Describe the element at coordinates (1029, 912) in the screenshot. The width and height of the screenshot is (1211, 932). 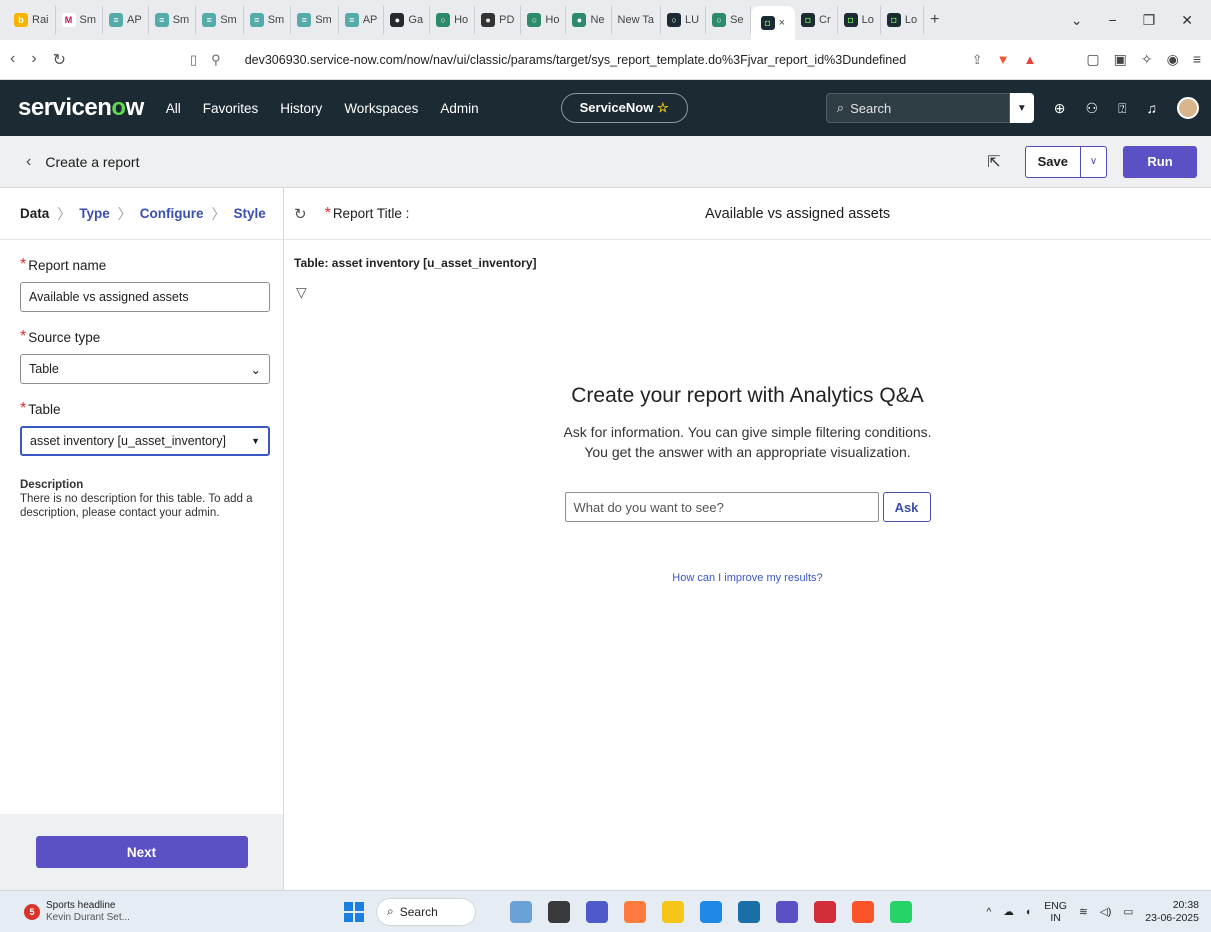
I see `copilot-icon: ◐` at that location.